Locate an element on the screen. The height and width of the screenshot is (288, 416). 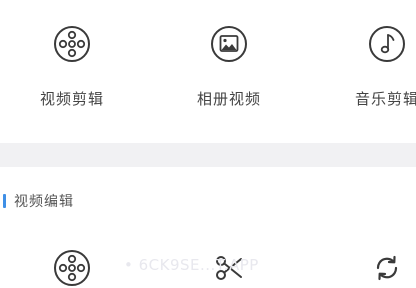
section-accent-bar is located at coordinates (4, 201).